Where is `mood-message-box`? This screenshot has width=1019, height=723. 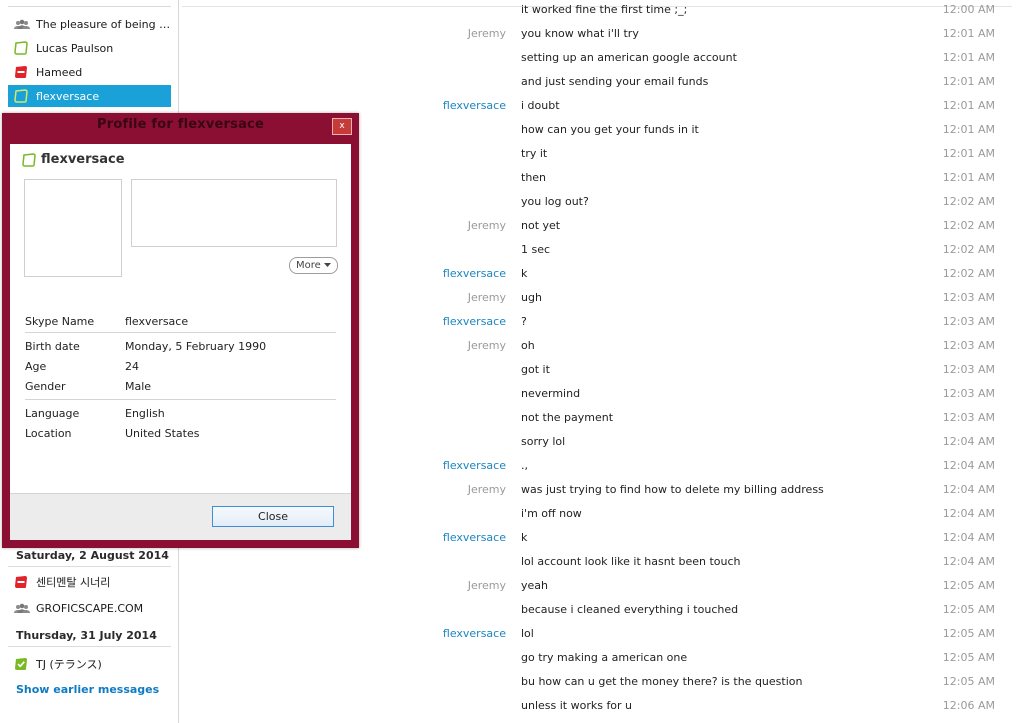 mood-message-box is located at coordinates (234, 213).